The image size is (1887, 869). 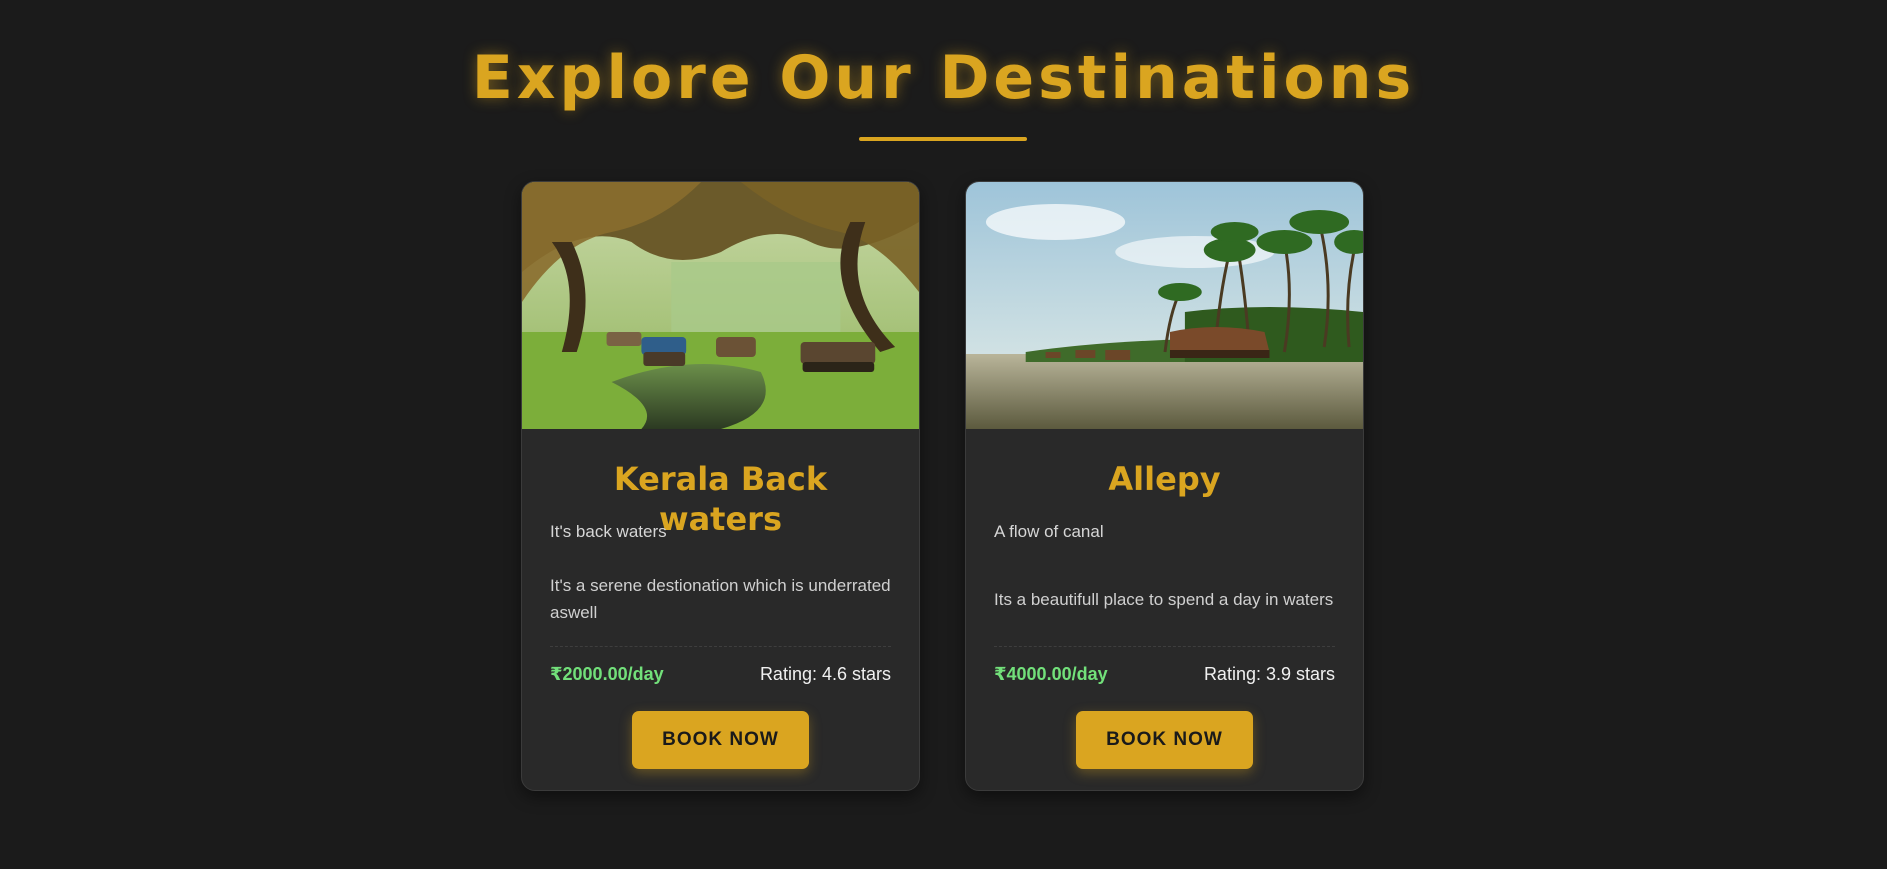 I want to click on card-meta: ₹4000.00/day Rating: 3.9 stars, so click(x=1164, y=674).